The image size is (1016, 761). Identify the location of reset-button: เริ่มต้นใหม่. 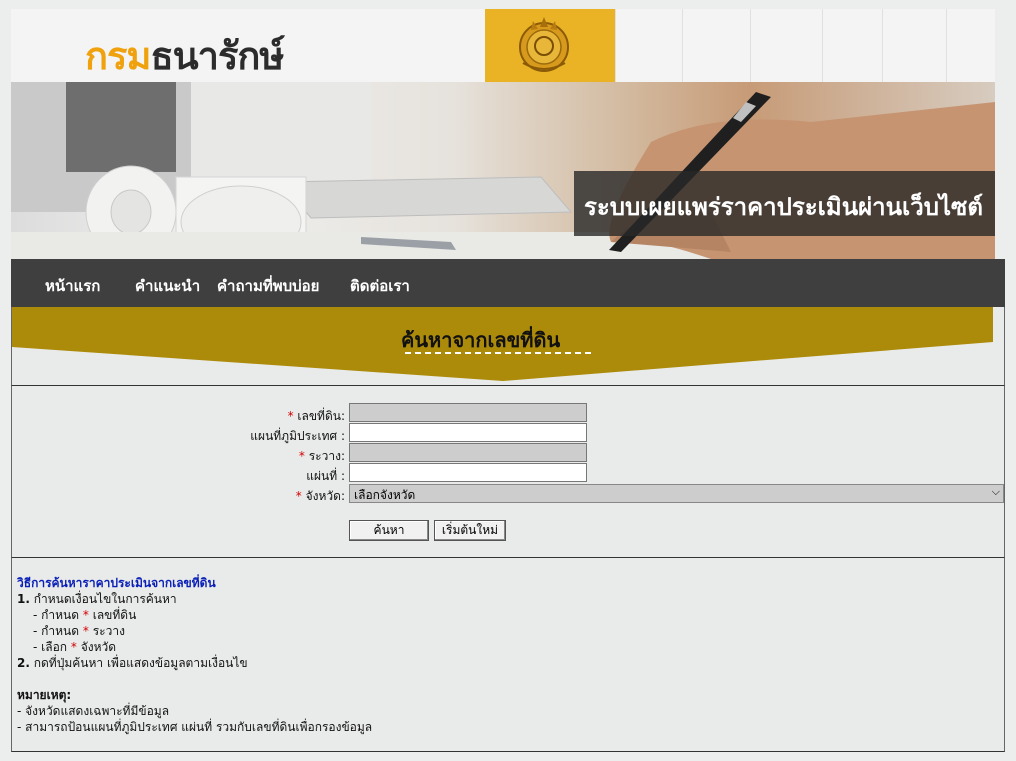
(470, 530).